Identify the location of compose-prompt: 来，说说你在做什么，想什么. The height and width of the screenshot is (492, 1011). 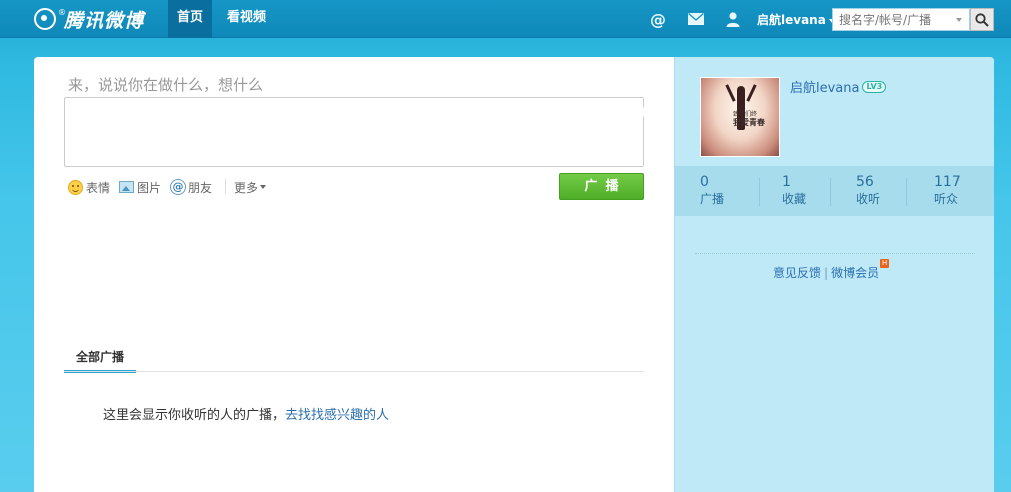
(166, 85).